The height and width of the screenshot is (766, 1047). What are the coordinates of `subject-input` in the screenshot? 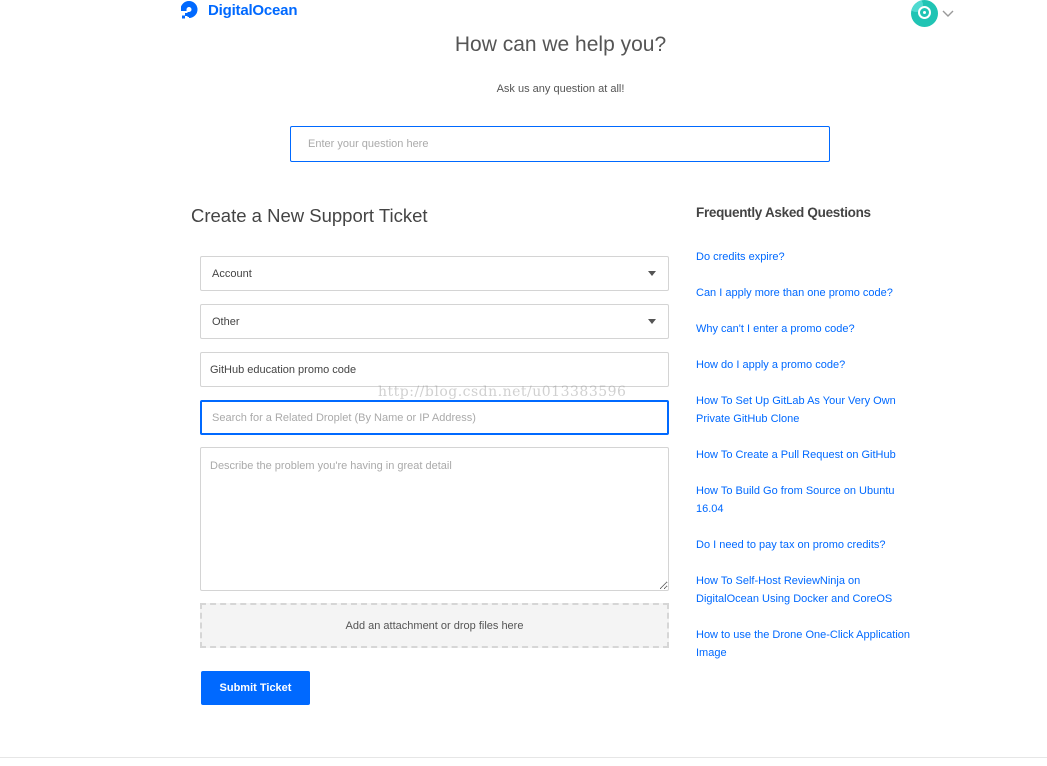 It's located at (434, 369).